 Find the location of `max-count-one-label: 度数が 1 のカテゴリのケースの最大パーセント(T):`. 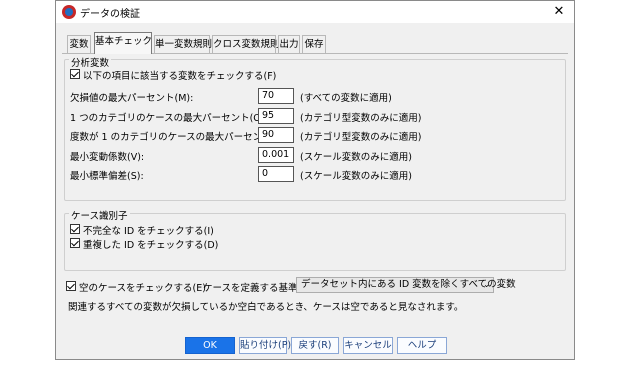

max-count-one-label: 度数が 1 のカテゴリのケースの最大パーセント(T): is located at coordinates (179, 137).